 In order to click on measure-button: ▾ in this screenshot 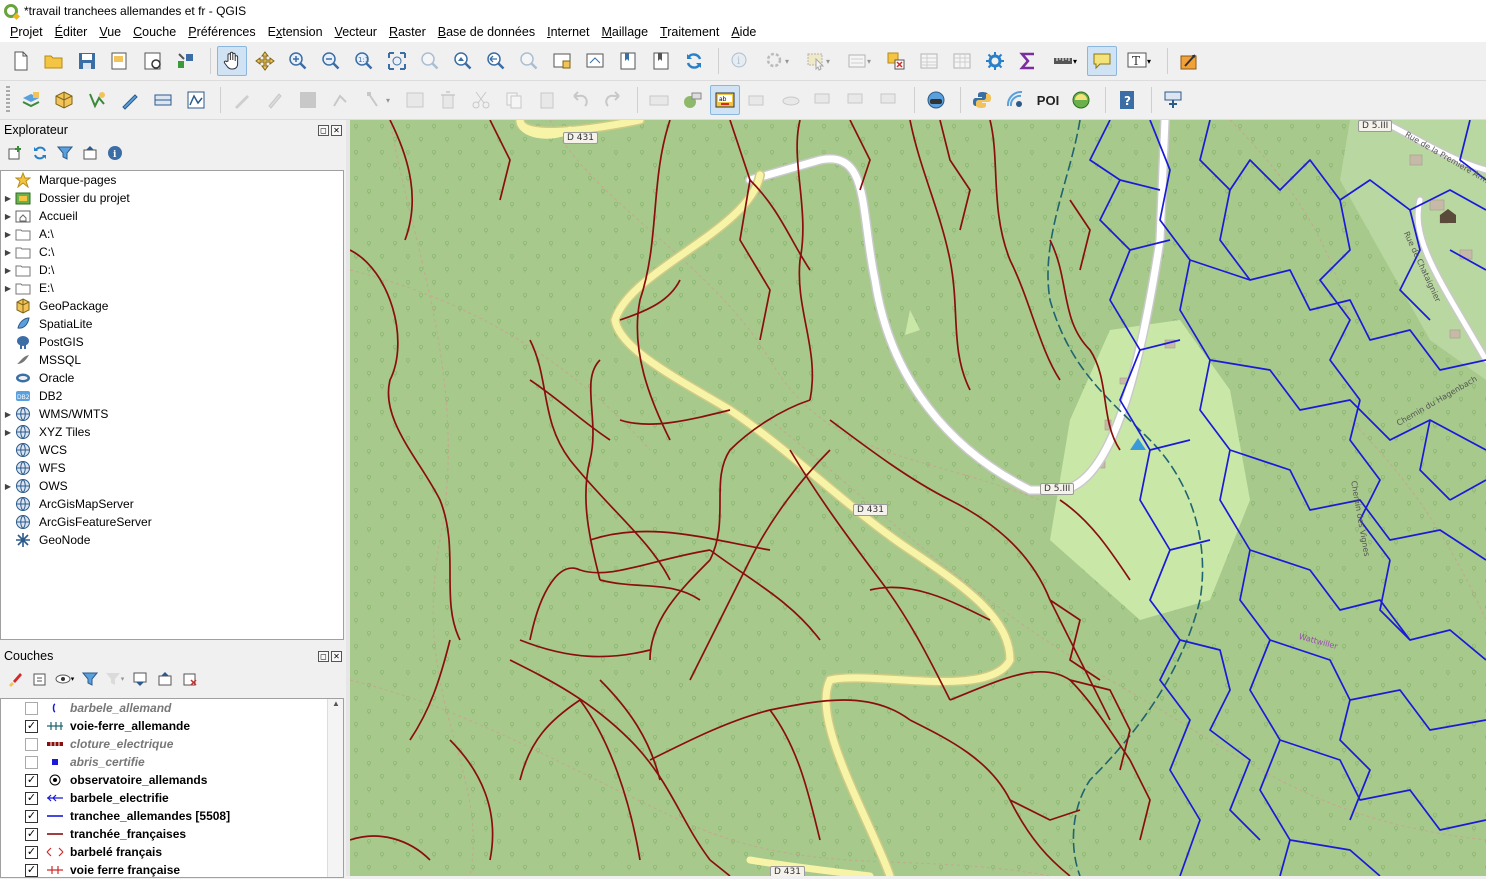, I will do `click(1065, 61)`.